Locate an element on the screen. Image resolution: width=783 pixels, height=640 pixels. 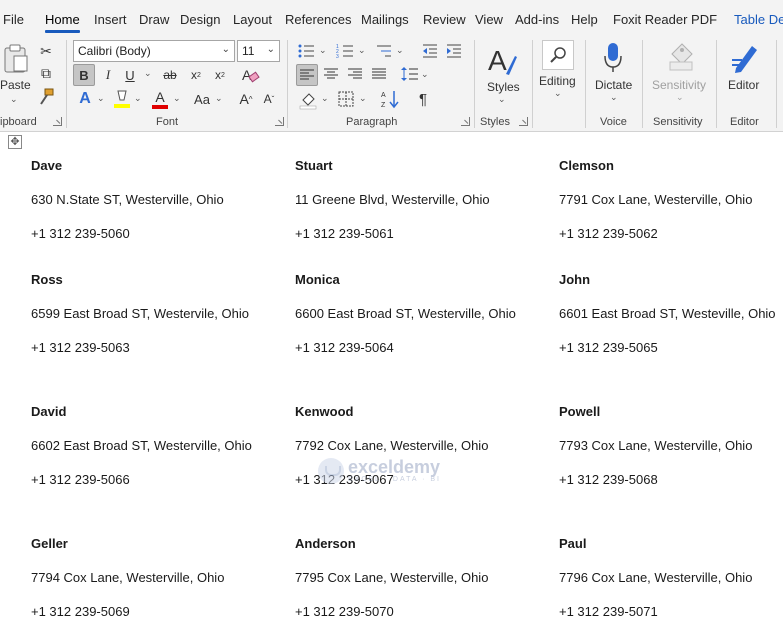
label-name: Paul is located at coordinates (573, 543).